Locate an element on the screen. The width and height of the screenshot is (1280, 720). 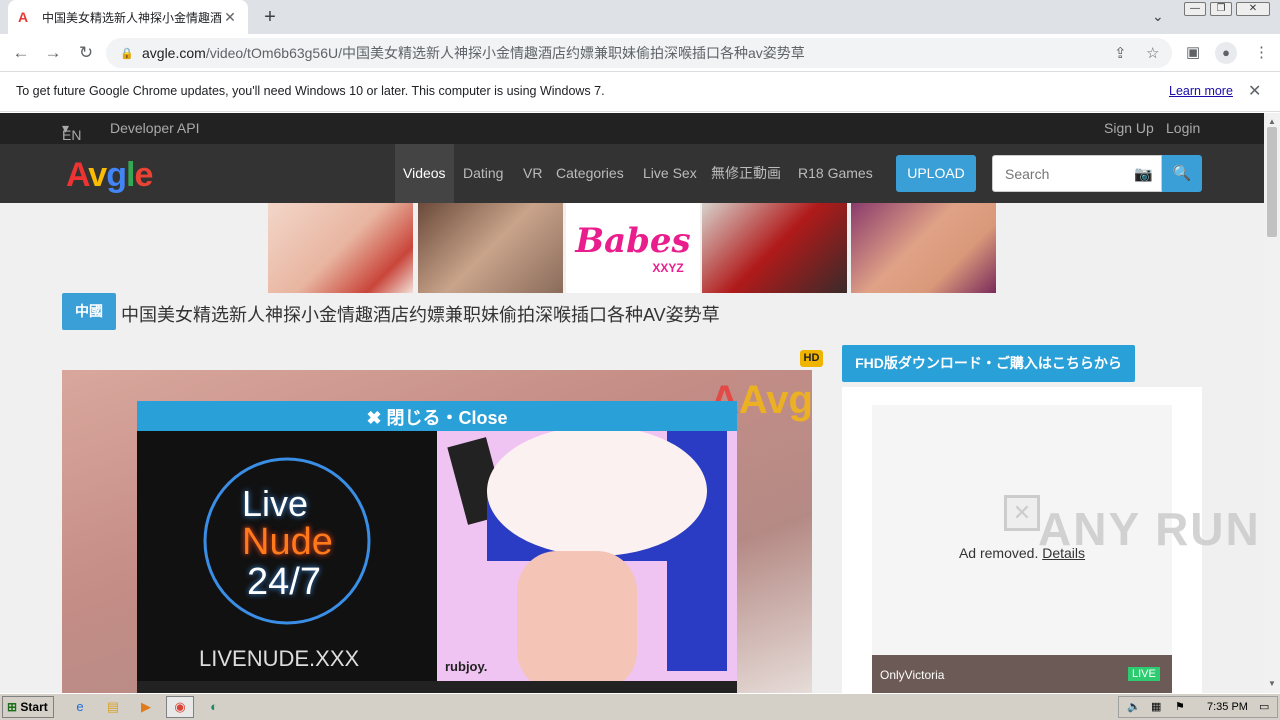
nav-videos: Videos is located at coordinates (424, 173).